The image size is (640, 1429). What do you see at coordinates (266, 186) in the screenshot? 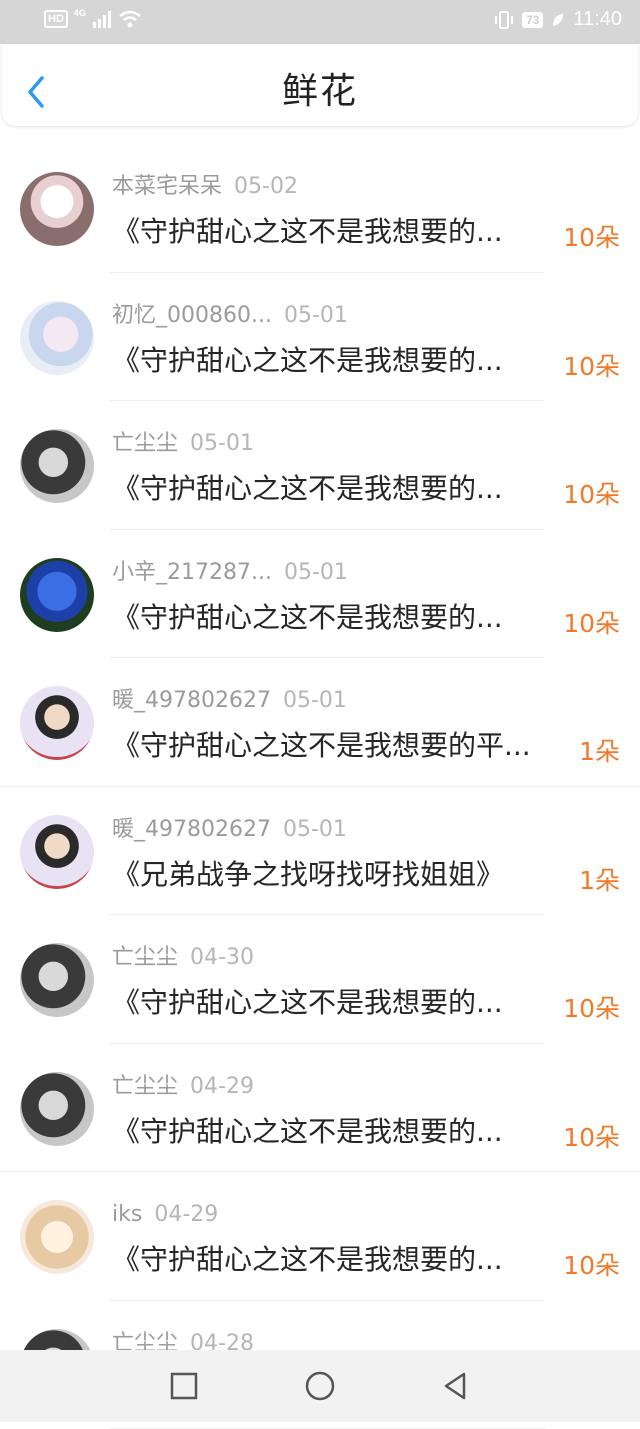
I see `item-date: 05-02` at bounding box center [266, 186].